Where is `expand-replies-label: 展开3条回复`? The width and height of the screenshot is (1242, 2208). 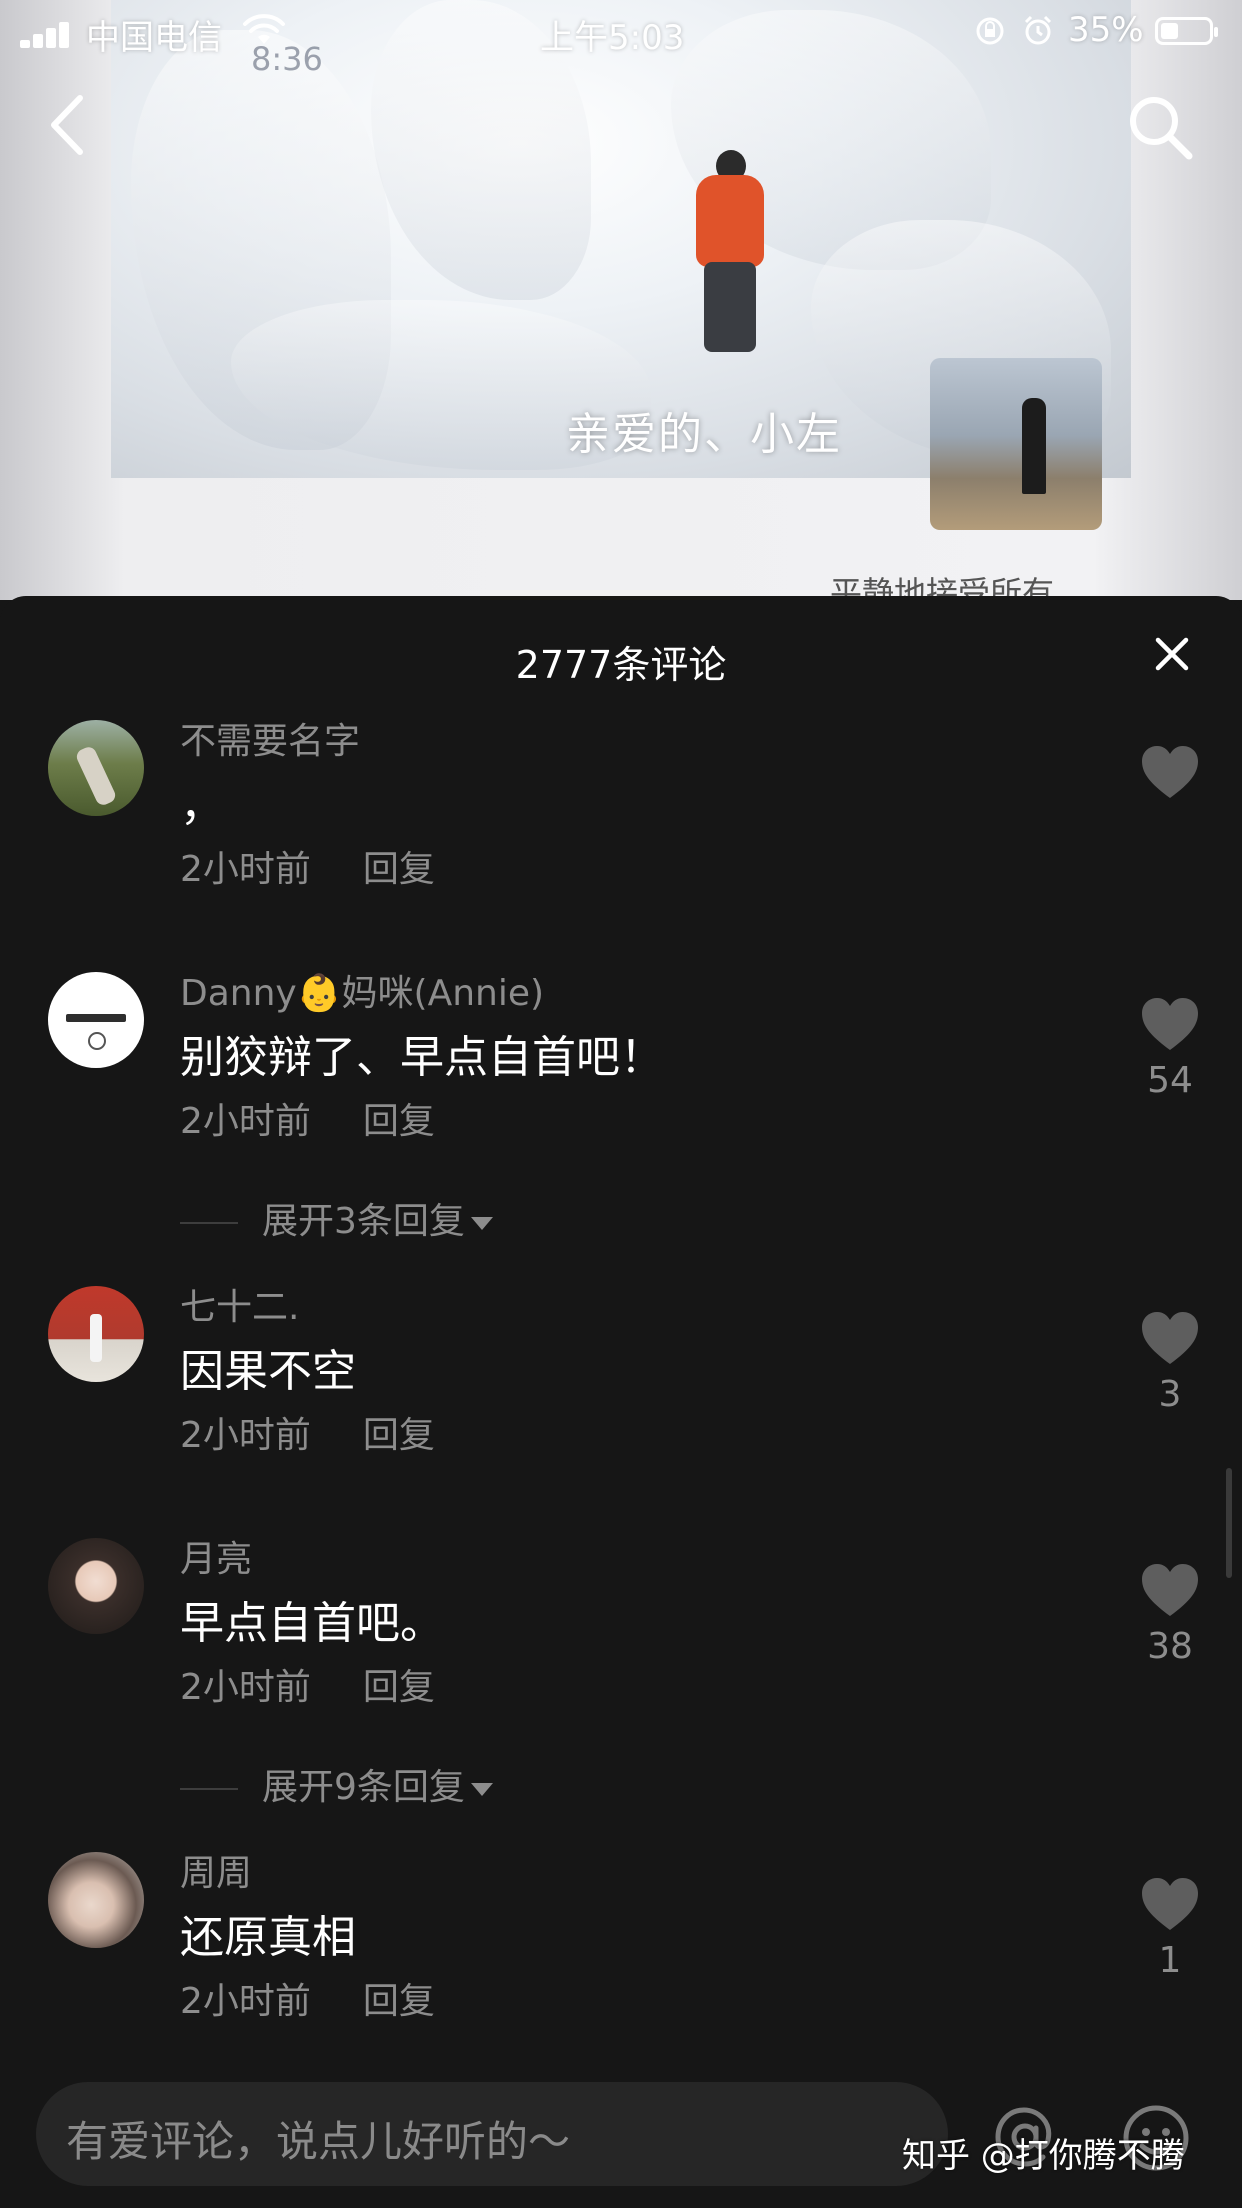
expand-replies-label: 展开3条回复 is located at coordinates (363, 1221).